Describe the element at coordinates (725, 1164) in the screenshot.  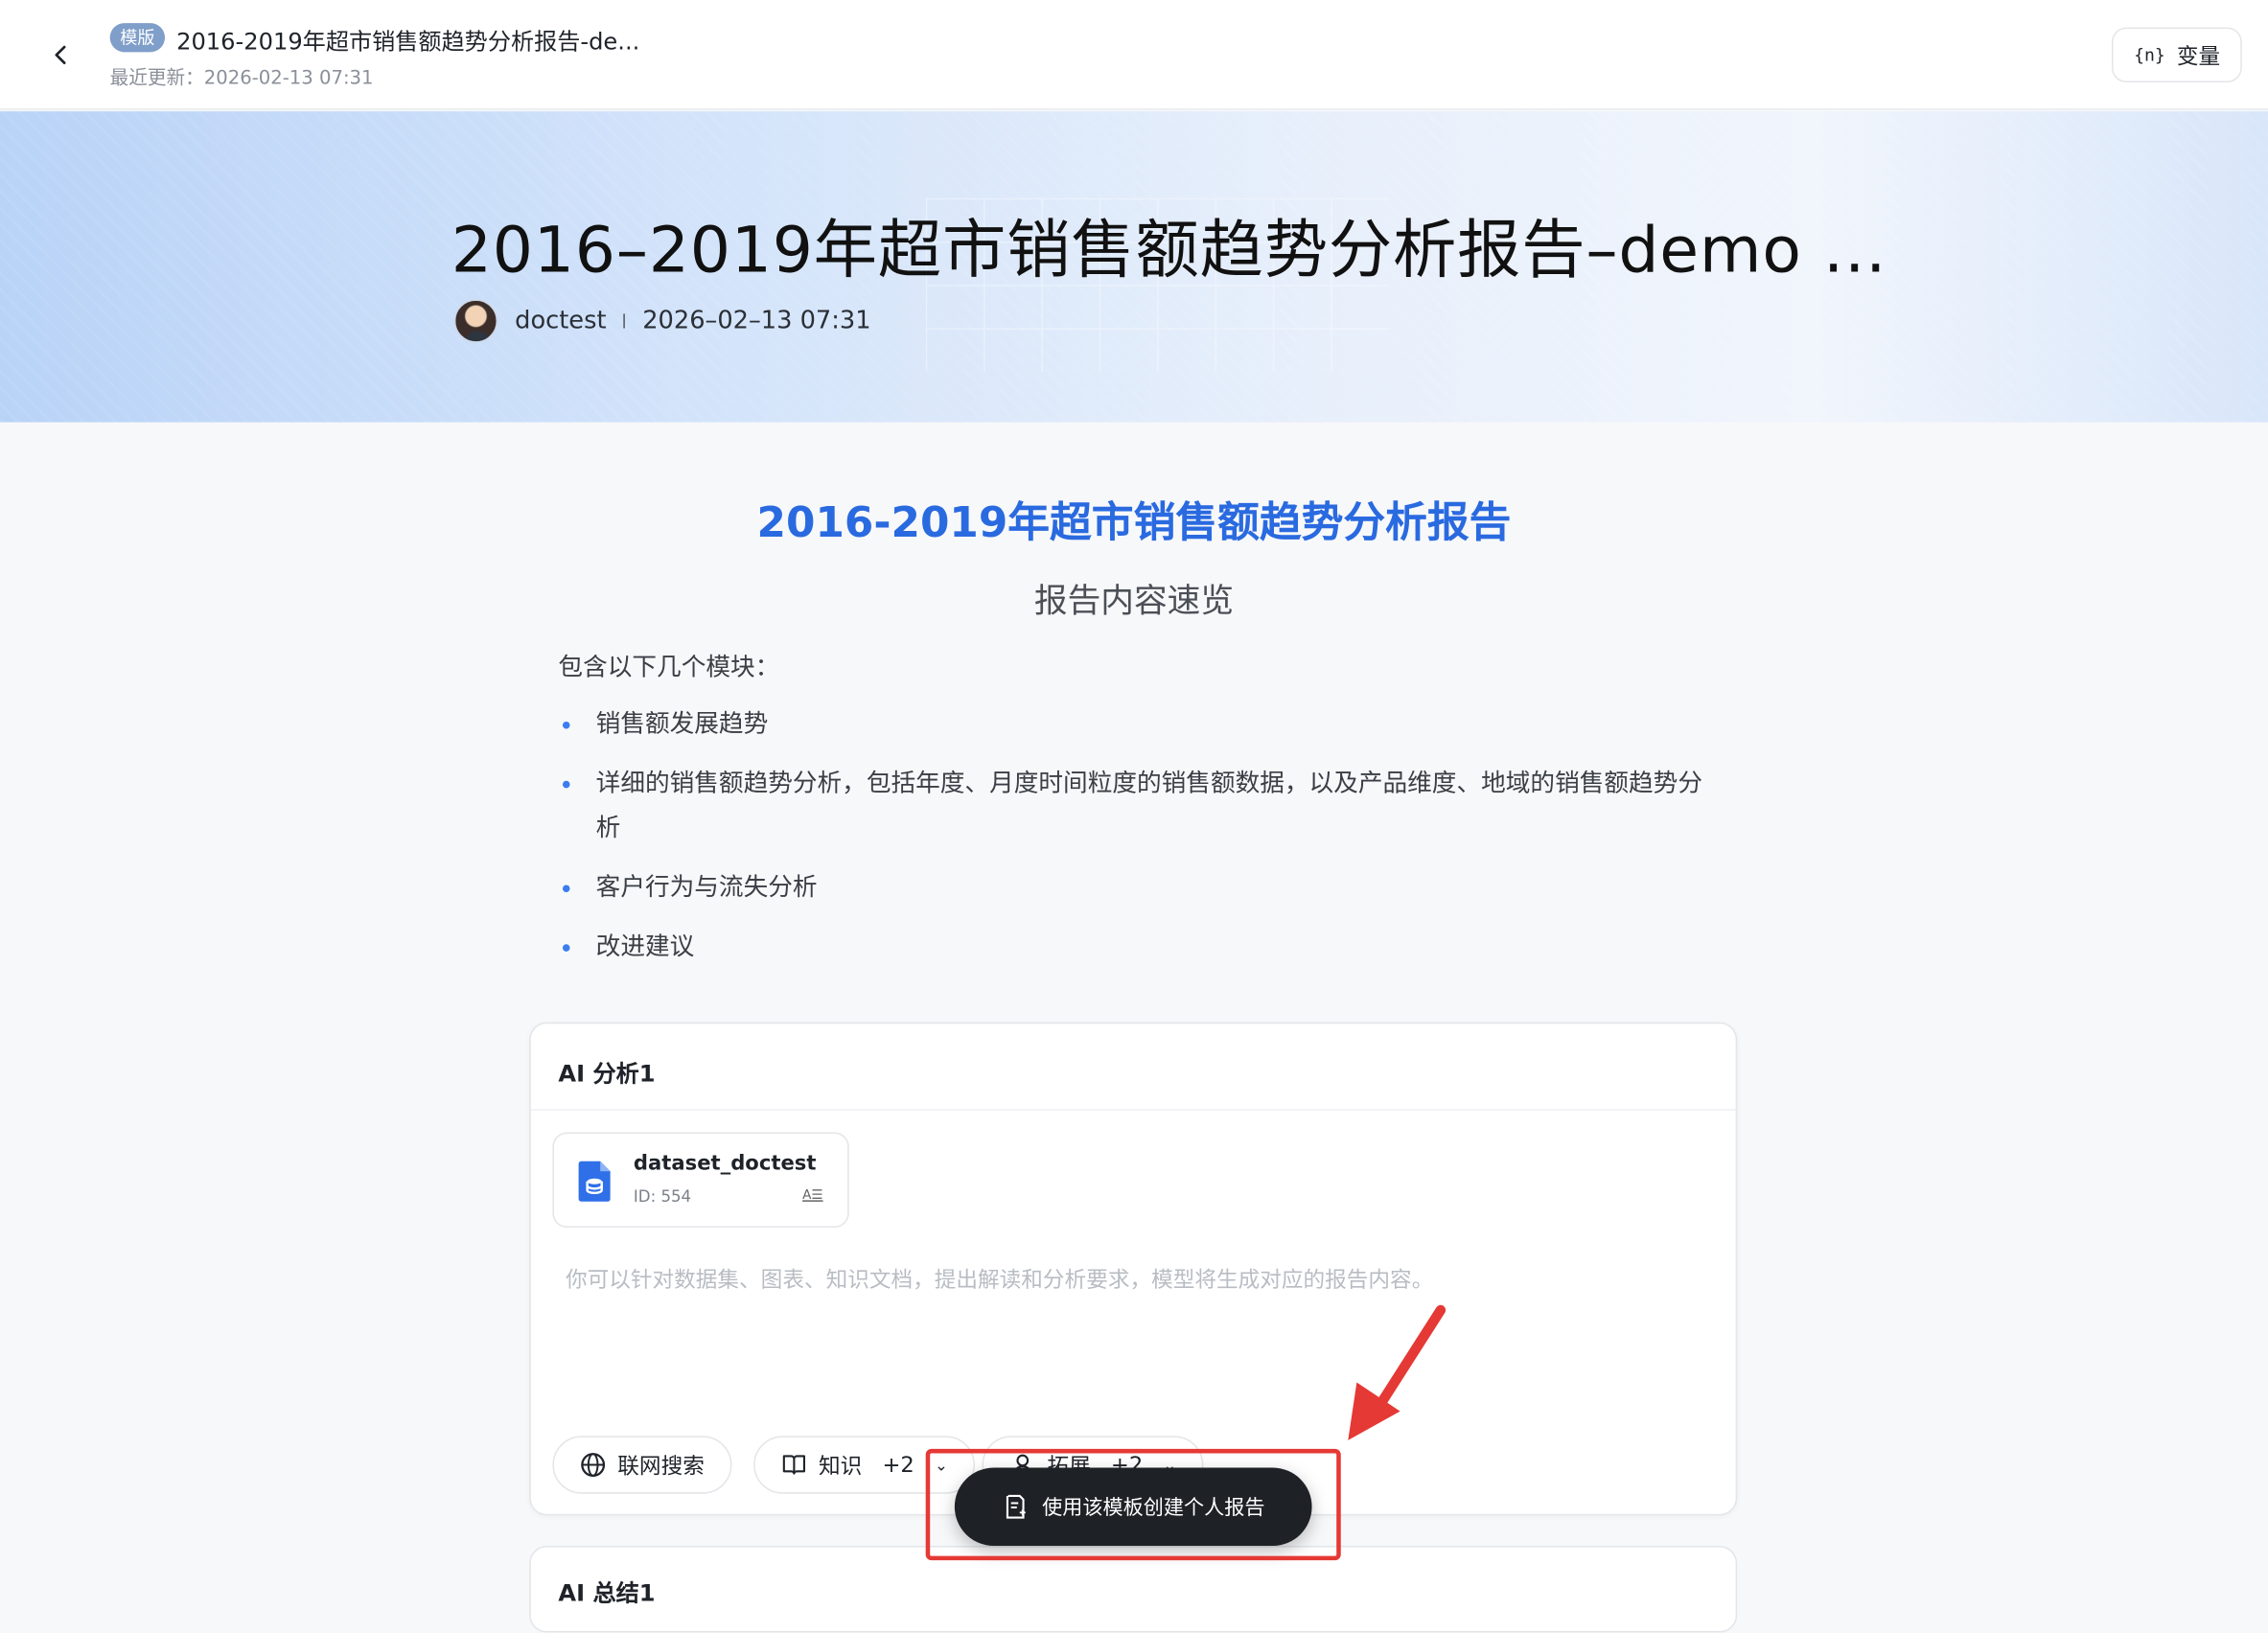
I see `dataset-name: dataset_doctest` at that location.